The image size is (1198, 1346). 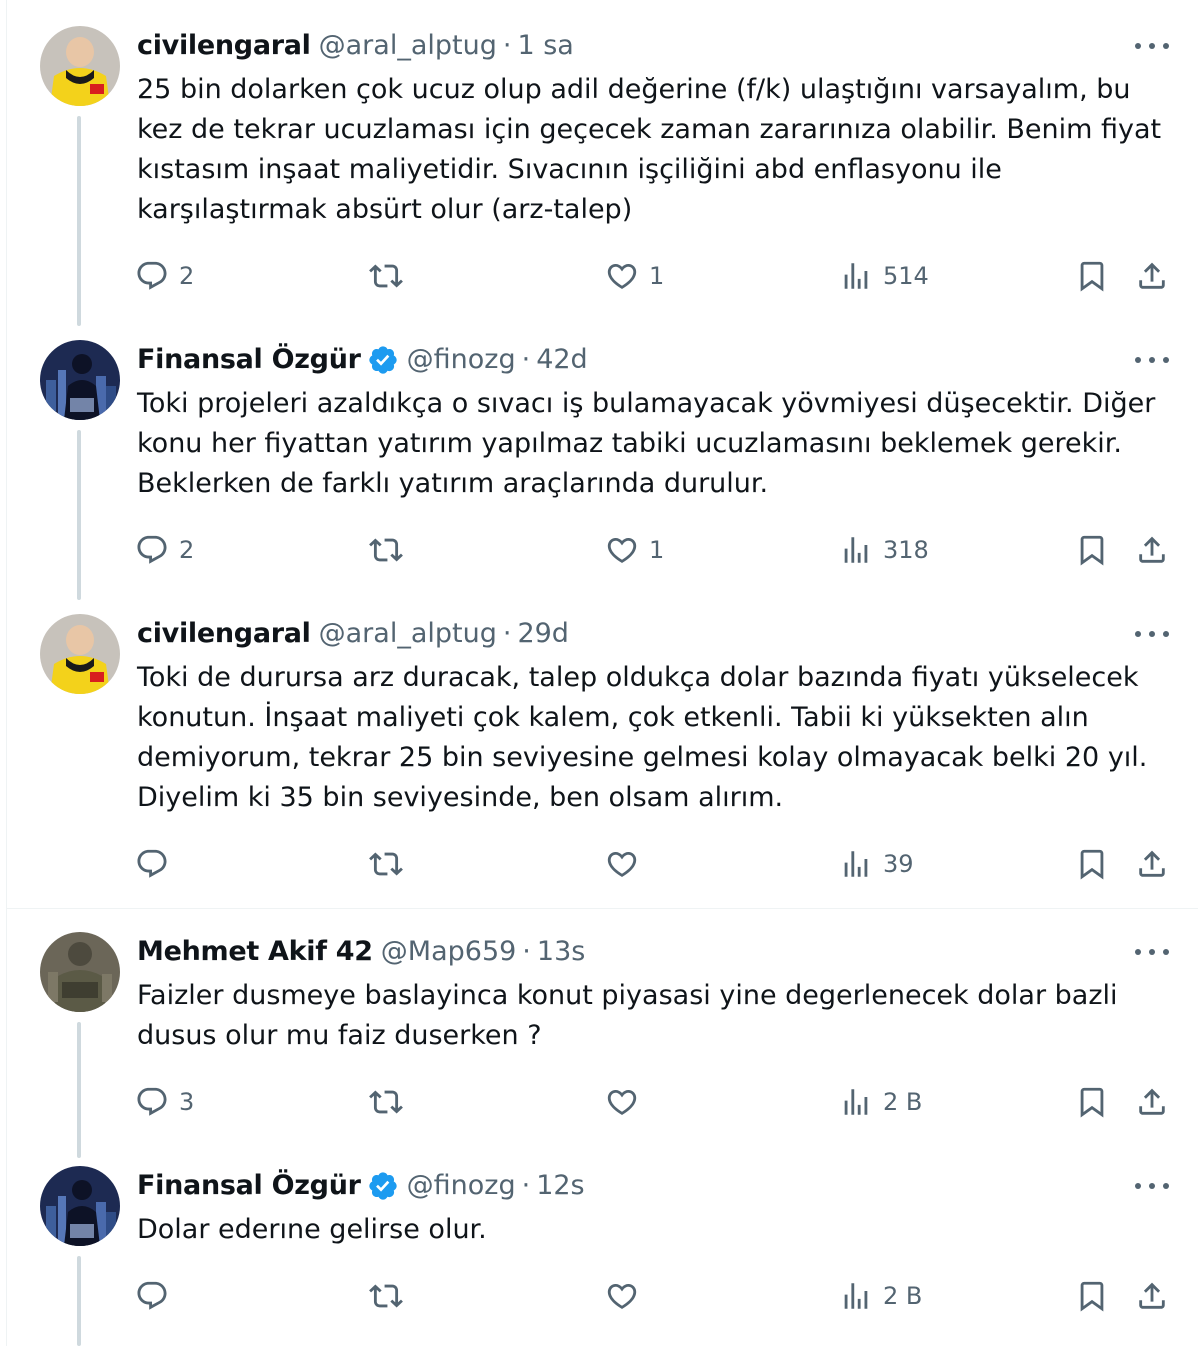 What do you see at coordinates (906, 276) in the screenshot?
I see `view-count: 514` at bounding box center [906, 276].